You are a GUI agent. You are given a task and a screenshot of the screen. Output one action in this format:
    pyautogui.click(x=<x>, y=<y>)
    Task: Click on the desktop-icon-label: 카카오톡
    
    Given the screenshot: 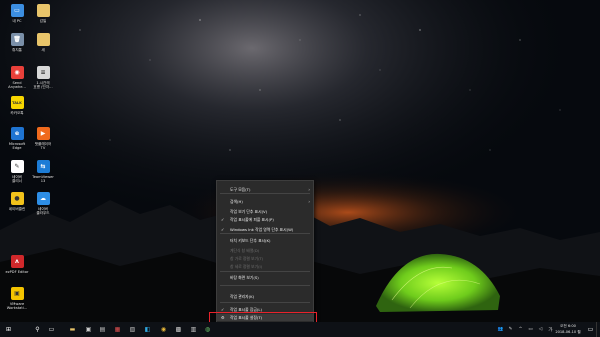 What is the action you would take?
    pyautogui.click(x=17, y=113)
    